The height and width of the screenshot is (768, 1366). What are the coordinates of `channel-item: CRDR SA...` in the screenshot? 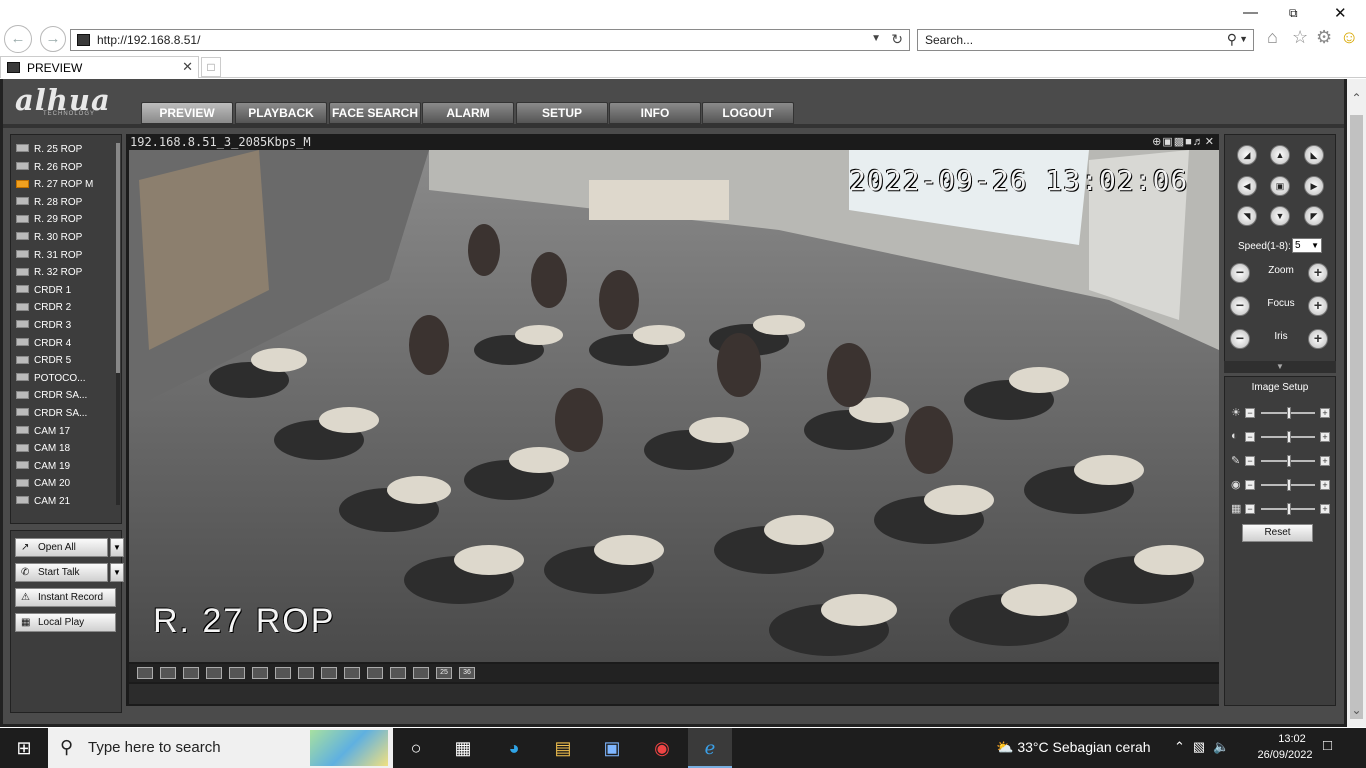 It's located at (64, 395).